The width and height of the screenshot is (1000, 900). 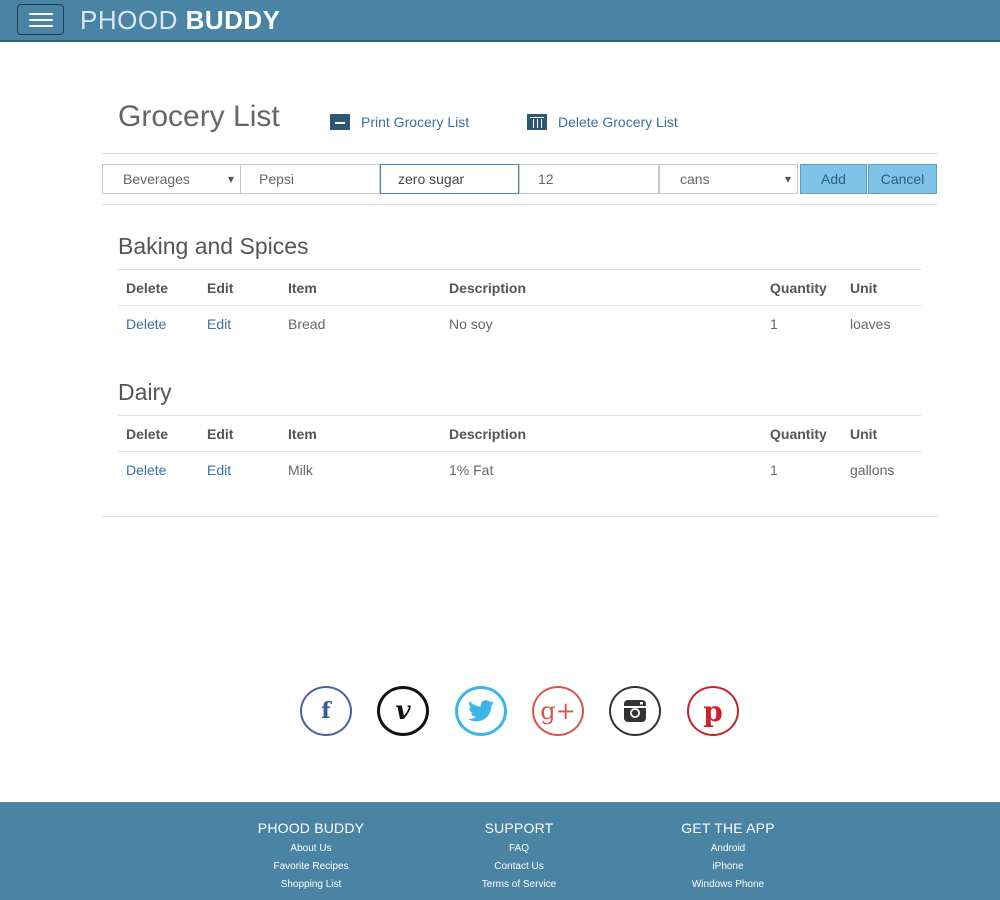 What do you see at coordinates (180, 20) in the screenshot?
I see `brand-logo: PHOOD BUDDY` at bounding box center [180, 20].